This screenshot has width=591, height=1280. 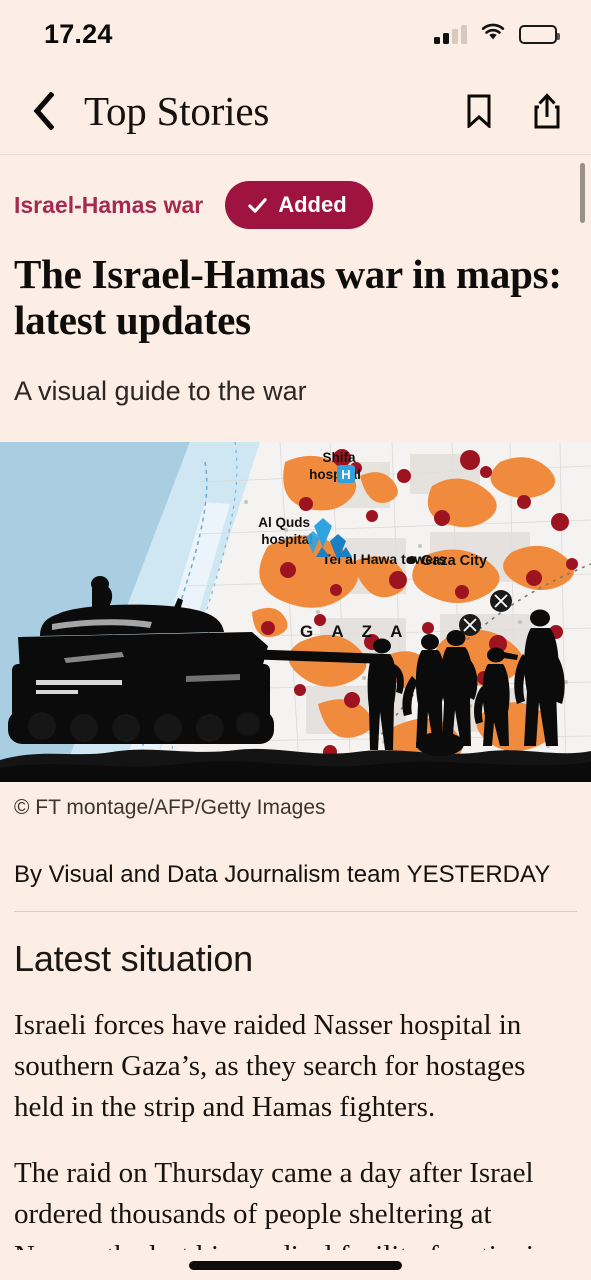 What do you see at coordinates (354, 631) in the screenshot?
I see `svg-text: G A Z A` at bounding box center [354, 631].